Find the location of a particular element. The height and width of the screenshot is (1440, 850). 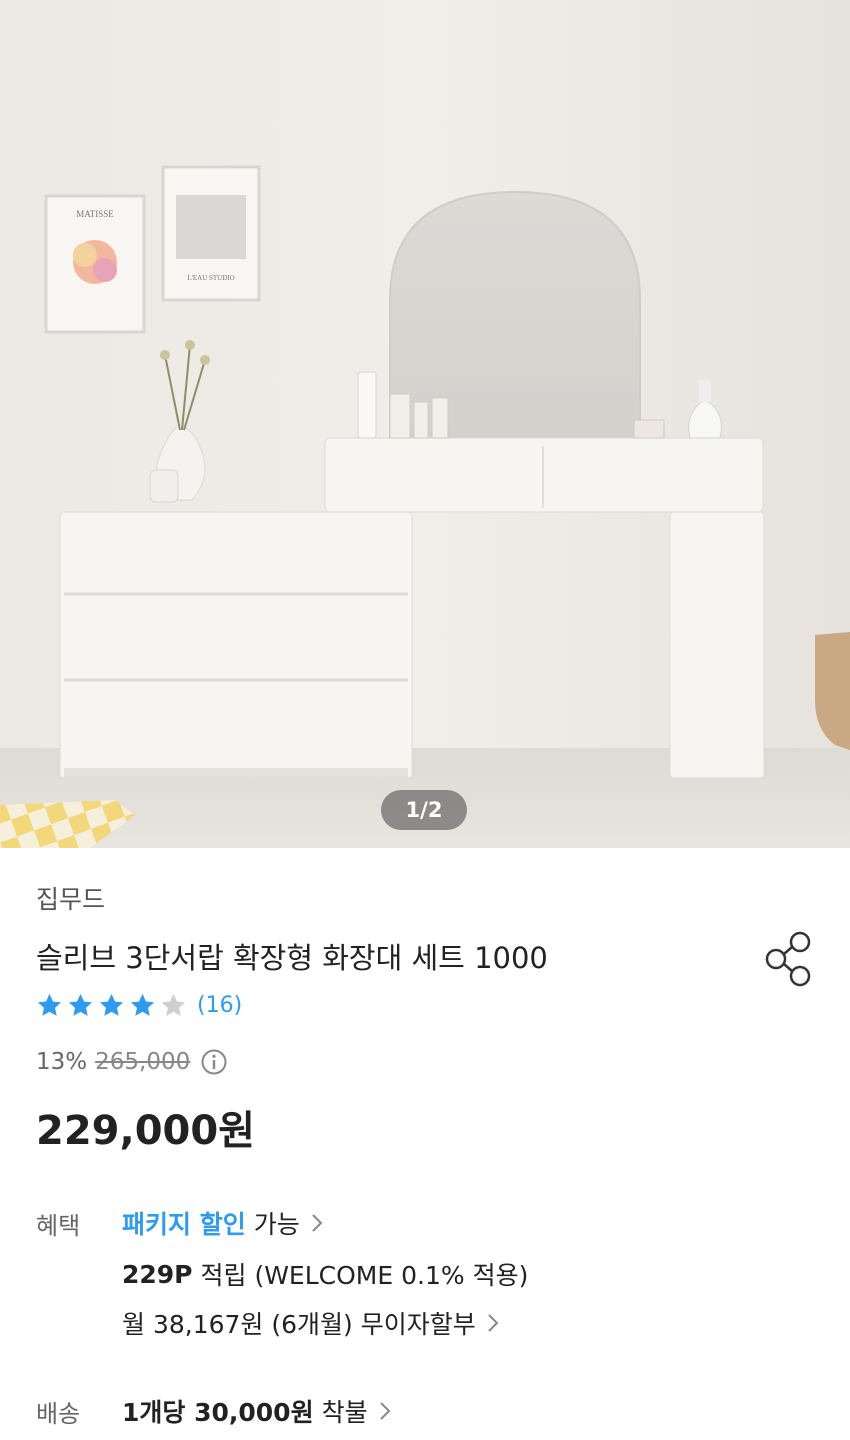

shipping-row: 1개당 30,000원 착불 is located at coordinates (257, 1411).